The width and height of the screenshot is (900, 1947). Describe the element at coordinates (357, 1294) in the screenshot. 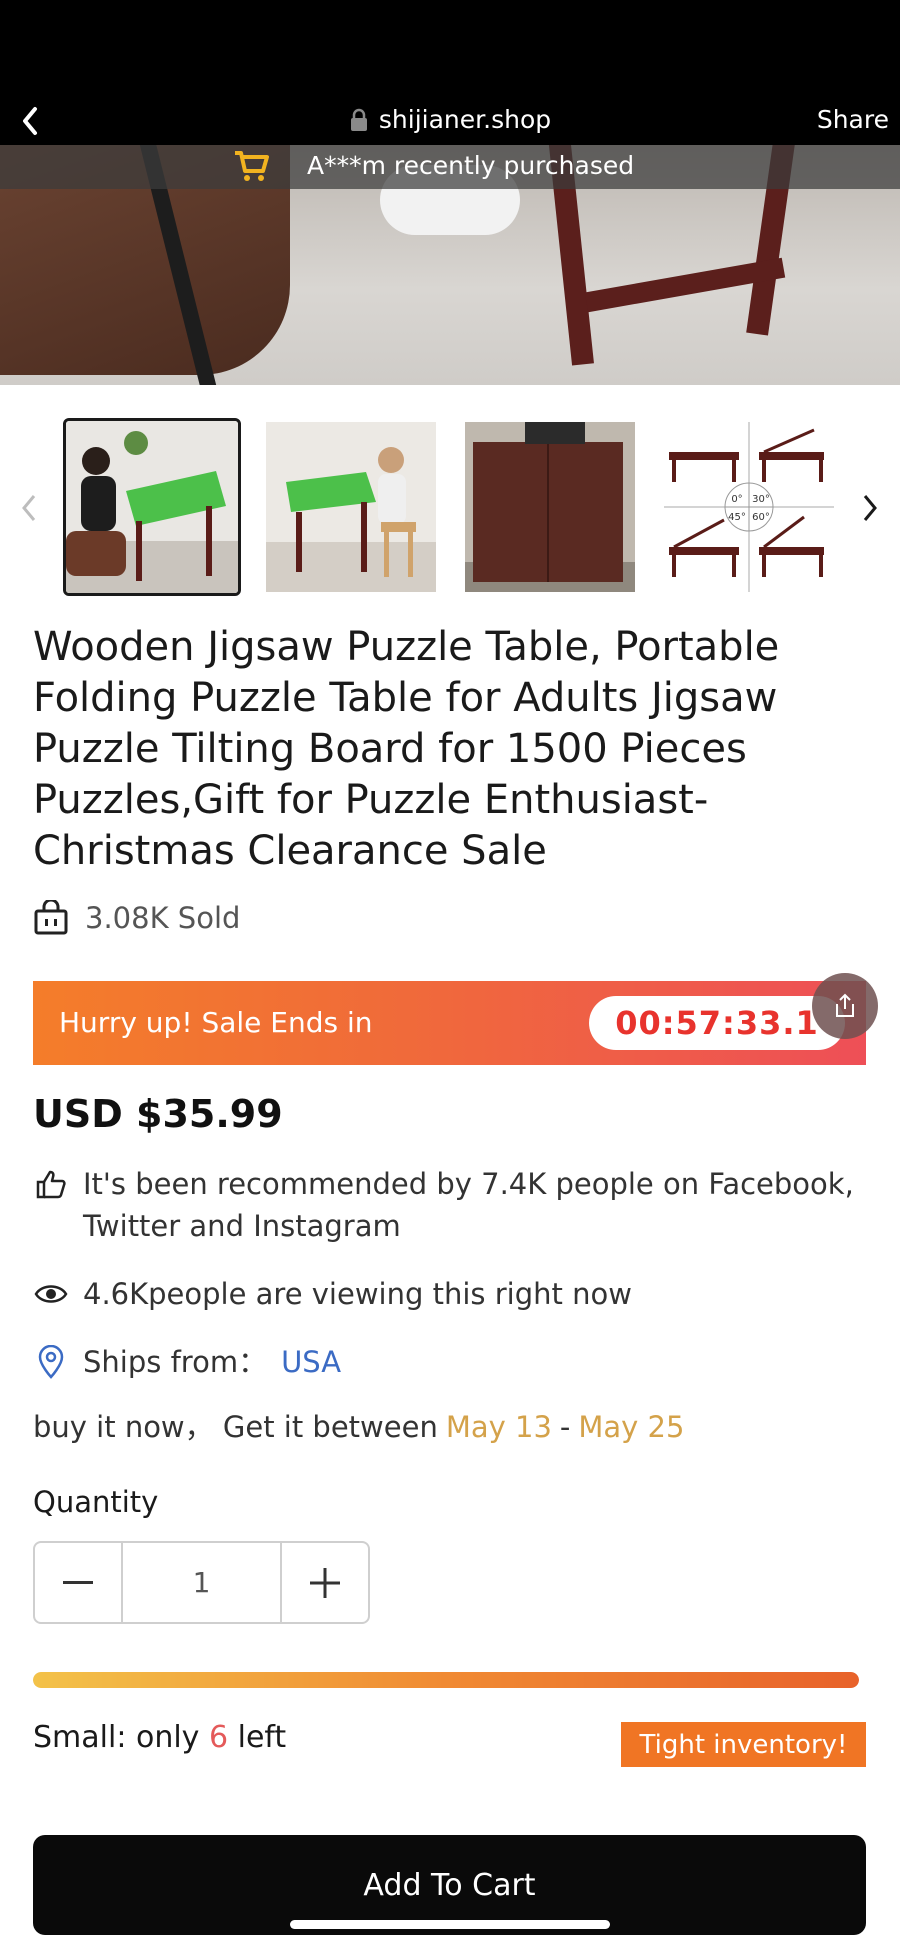

I see `viewing-text: 4.6Kpeople are viewing this right now` at that location.